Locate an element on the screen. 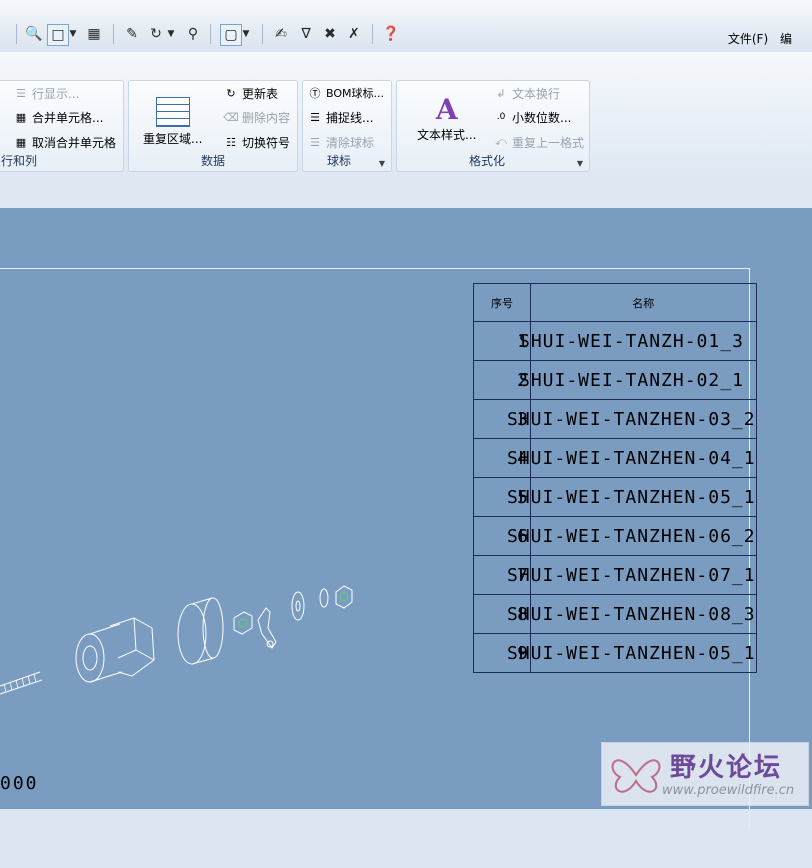 Image resolution: width=812 pixels, height=868 pixels. table-row: 8 SHUI-WEI-TANZHEN-08_3 is located at coordinates (615, 614).